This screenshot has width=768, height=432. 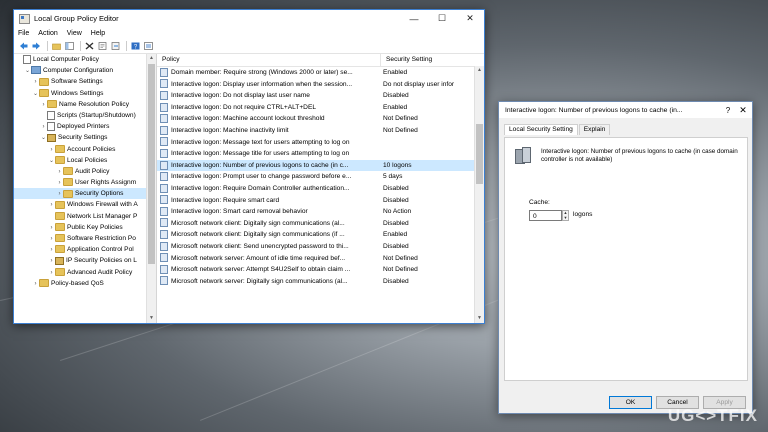 I want to click on properties-icon, so click(x=102, y=46).